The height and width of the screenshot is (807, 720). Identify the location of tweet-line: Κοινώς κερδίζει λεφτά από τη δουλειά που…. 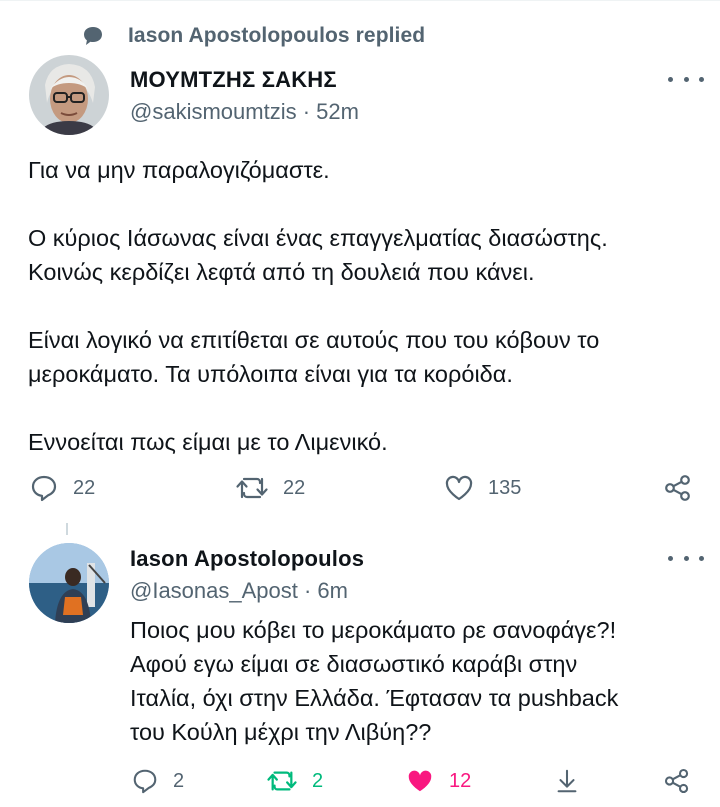
(281, 272).